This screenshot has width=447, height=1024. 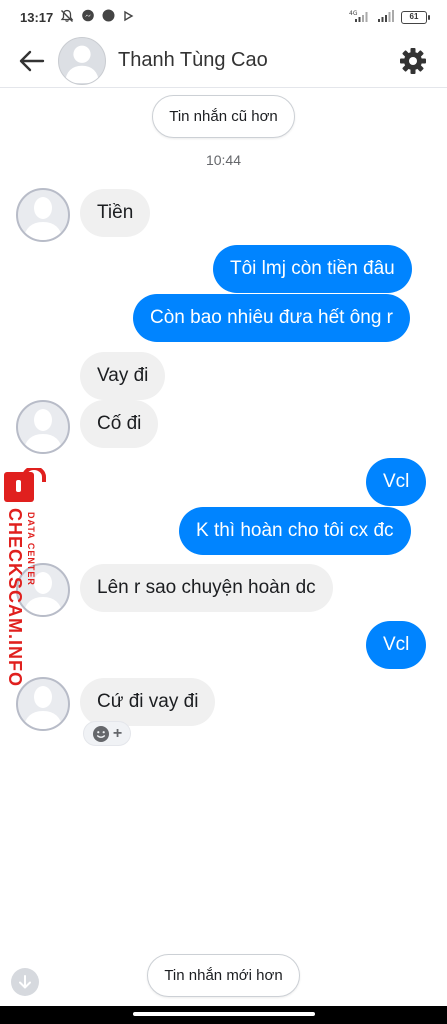 I want to click on message-incoming: Cố đi, so click(x=119, y=424).